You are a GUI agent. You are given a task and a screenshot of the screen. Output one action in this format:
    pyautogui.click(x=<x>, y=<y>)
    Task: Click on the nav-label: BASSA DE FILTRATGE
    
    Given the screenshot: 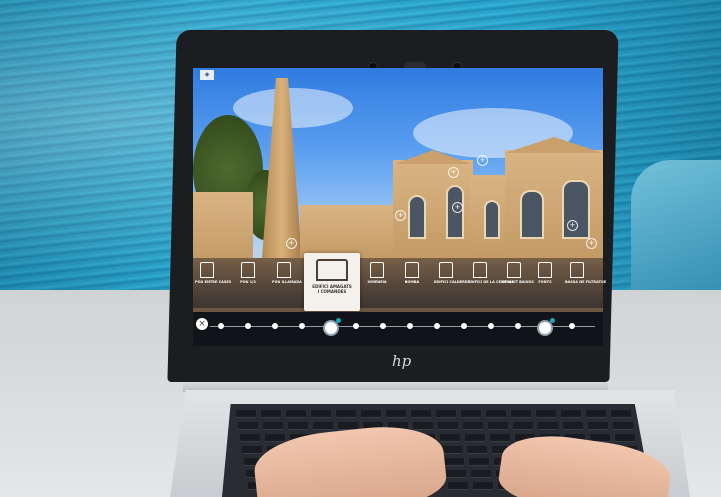 What is the action you would take?
    pyautogui.click(x=586, y=282)
    